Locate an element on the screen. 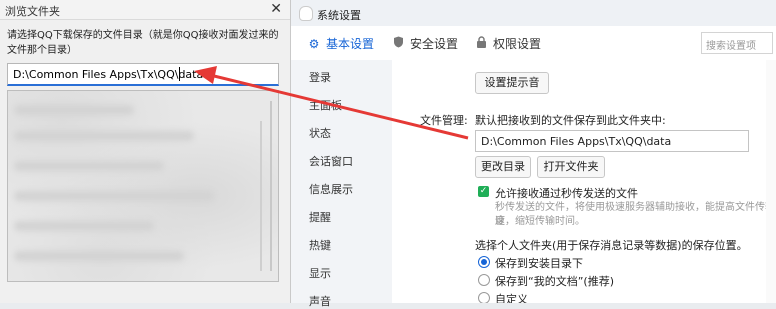  tab-security-settings: 安全设置 is located at coordinates (424, 43).